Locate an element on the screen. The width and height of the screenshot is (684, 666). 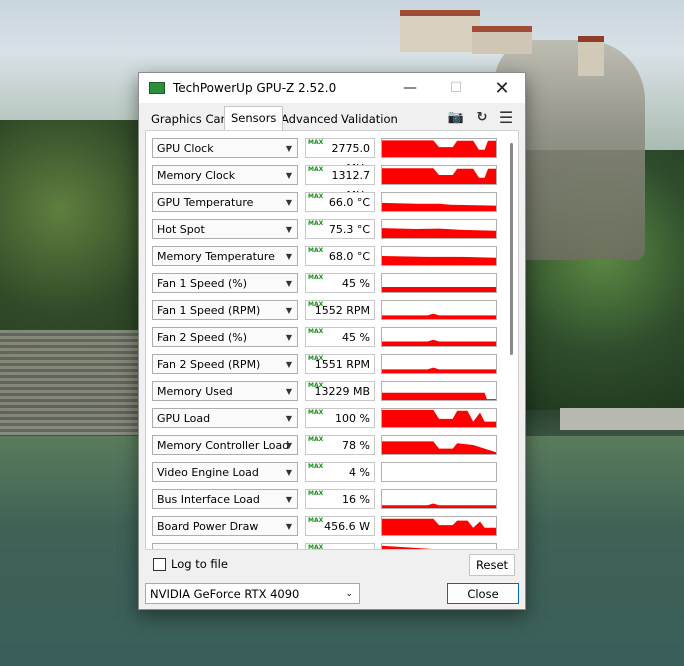
sensor-row: GPU Chip Power Draw ▼ MAX393.9 W is located at coordinates (325, 545).